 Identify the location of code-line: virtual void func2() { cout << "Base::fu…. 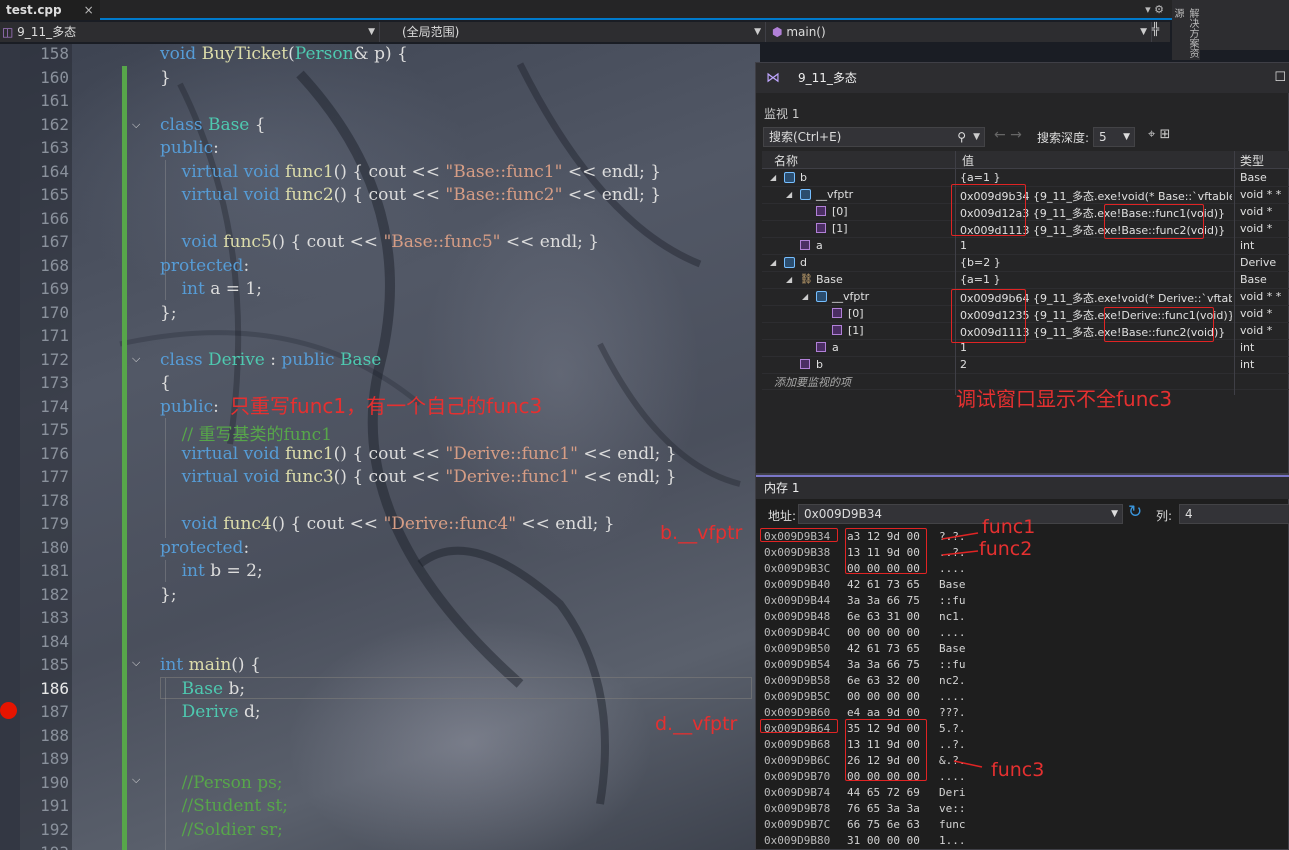
(410, 195).